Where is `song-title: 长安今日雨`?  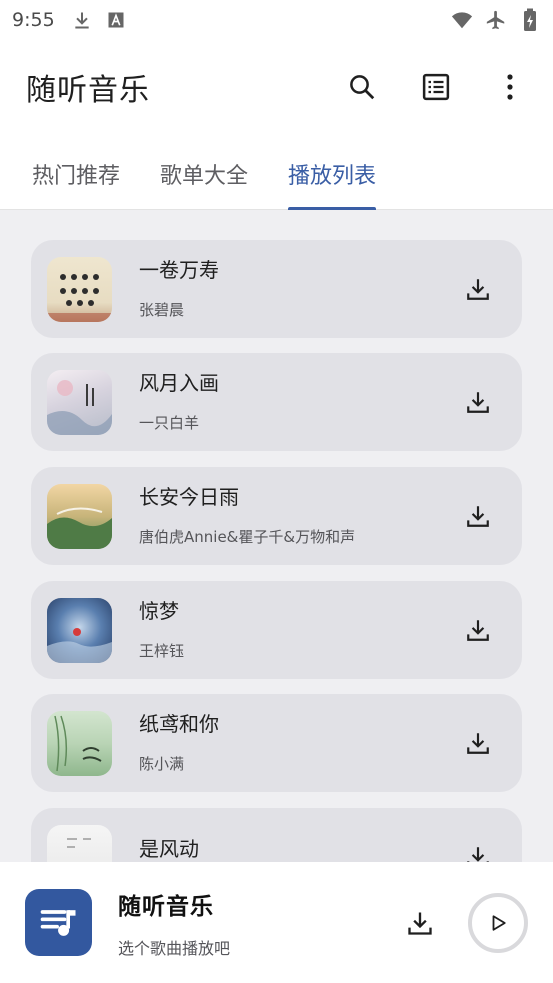
song-title: 长安今日雨 is located at coordinates (189, 497).